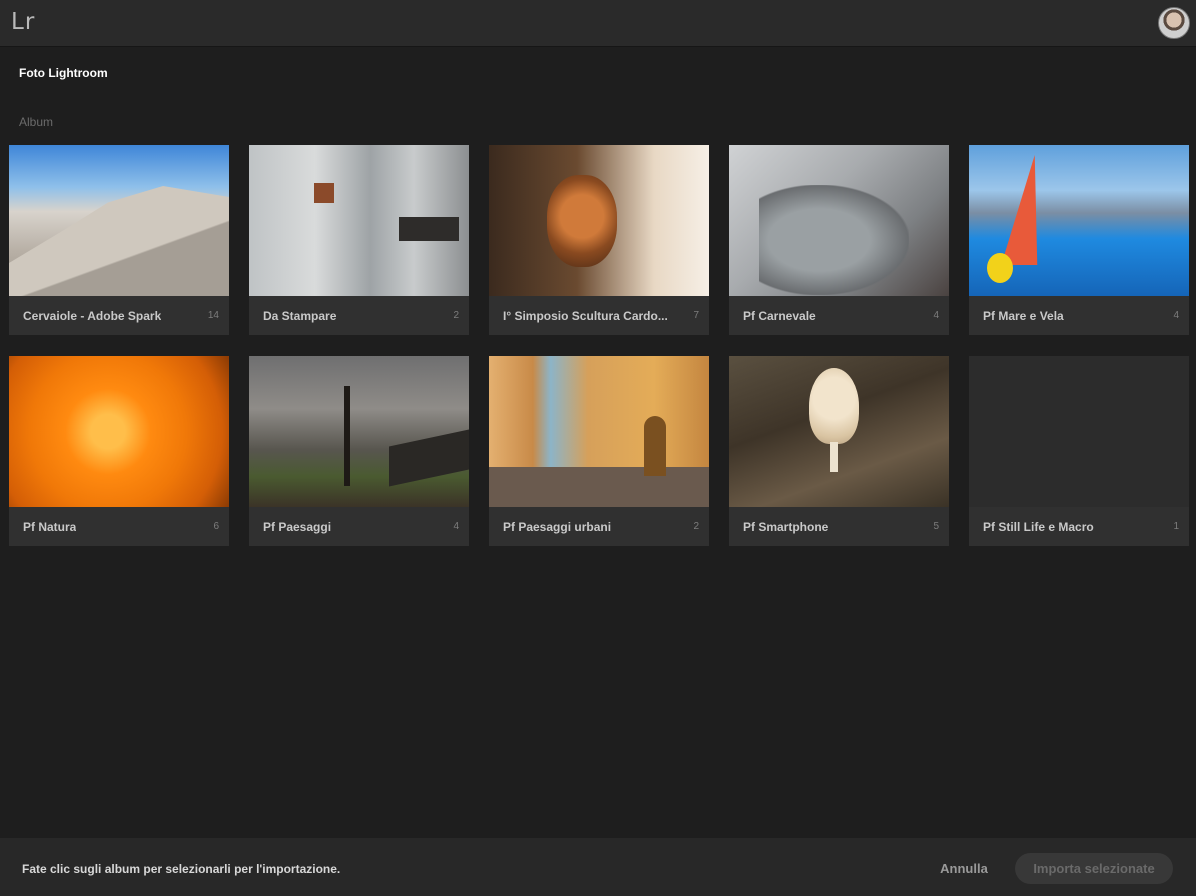  I want to click on album-name: Pf Mare e Vela, so click(1023, 315).